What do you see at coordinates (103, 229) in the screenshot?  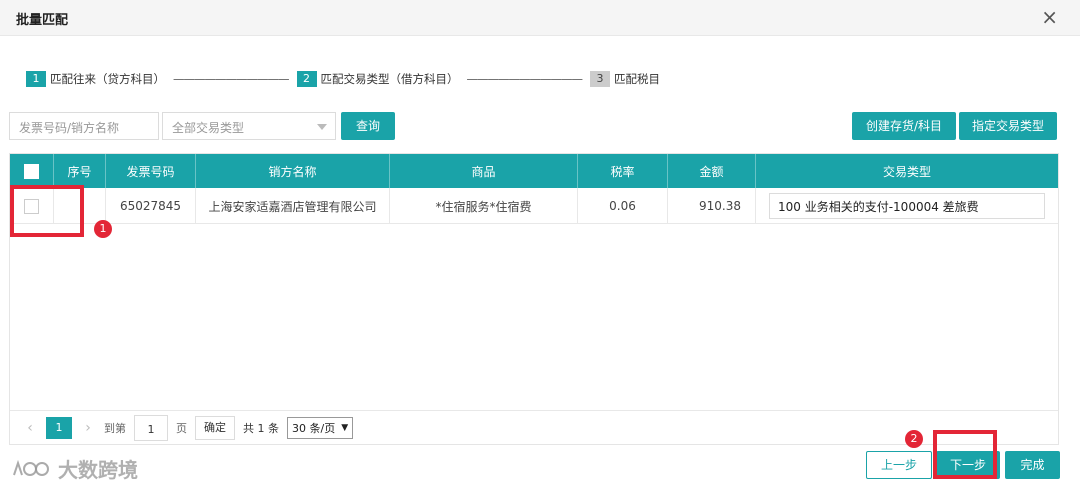 I see `annotation-badge-1: 1` at bounding box center [103, 229].